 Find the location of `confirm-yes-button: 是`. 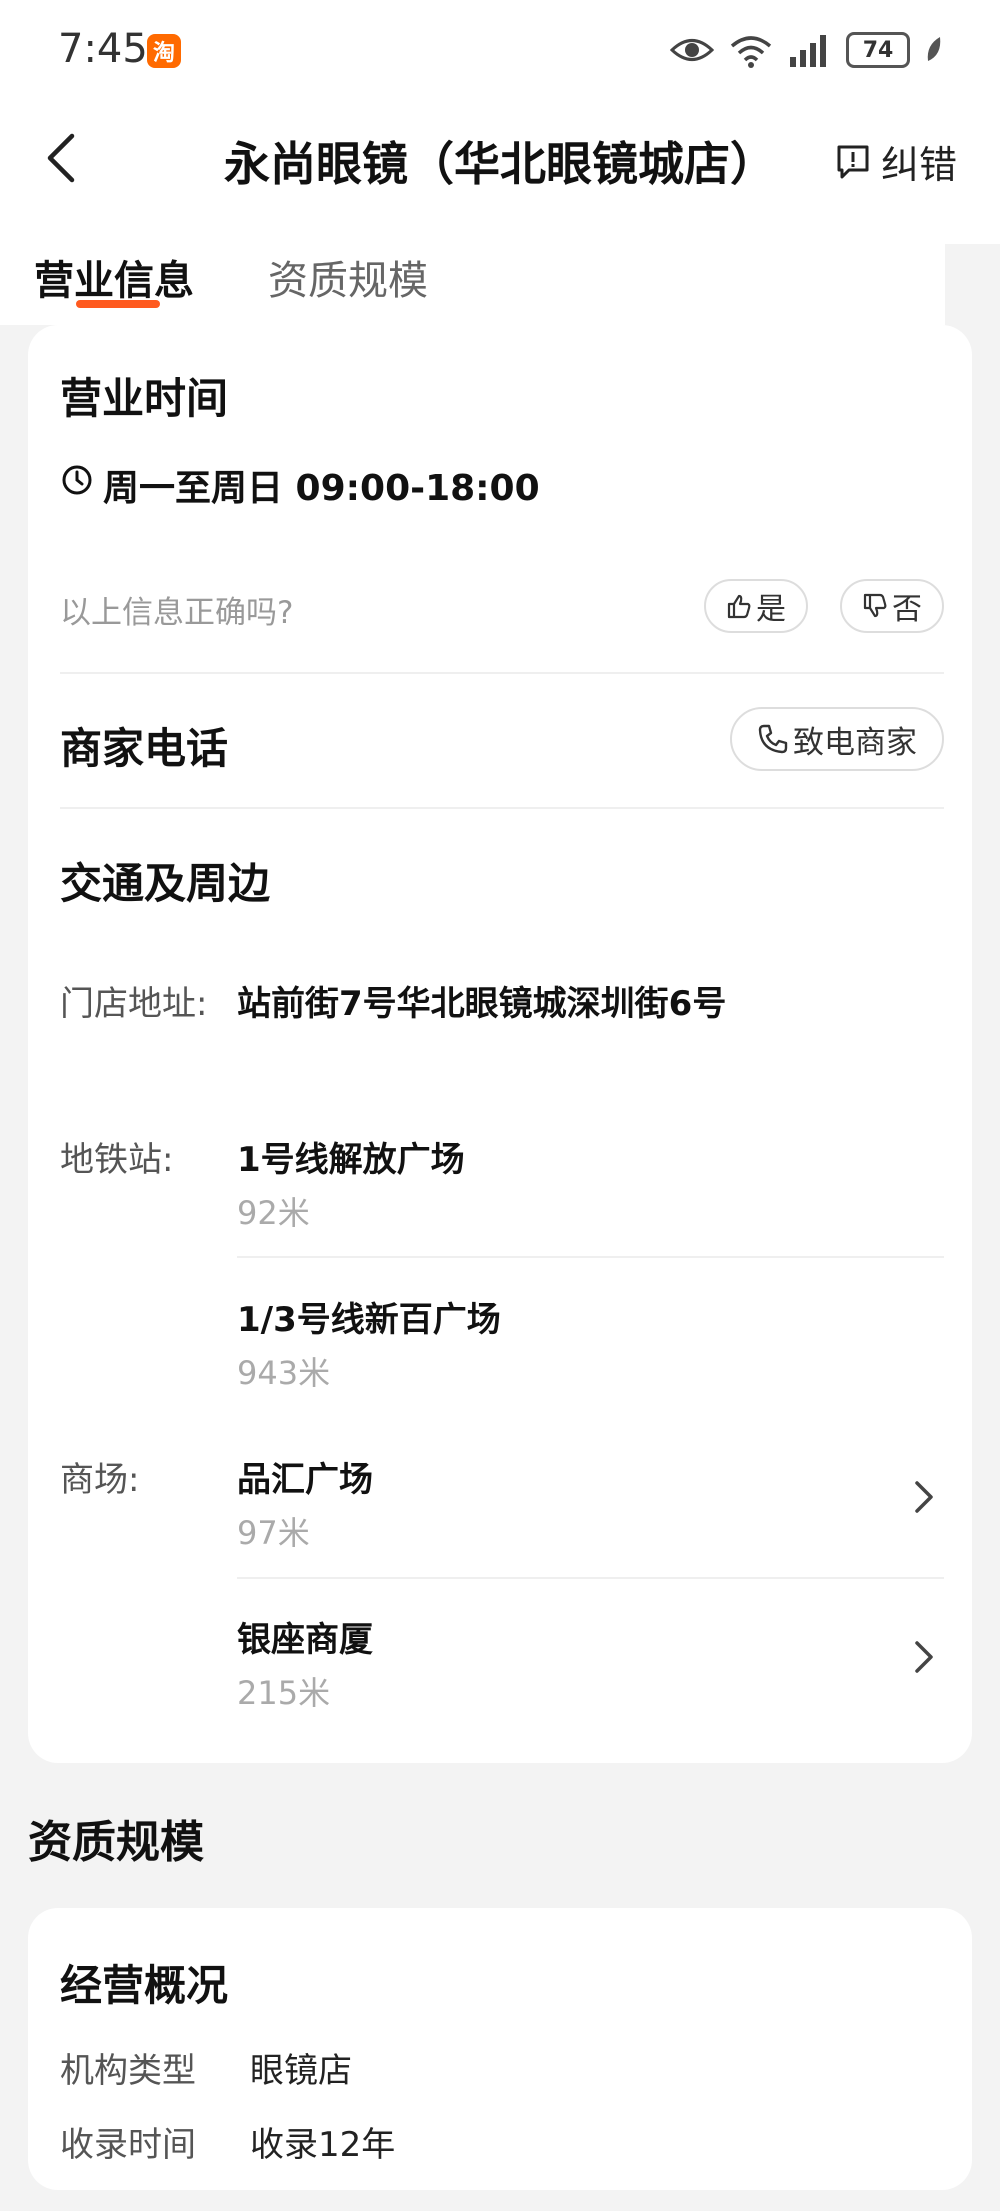

confirm-yes-button: 是 is located at coordinates (756, 606).